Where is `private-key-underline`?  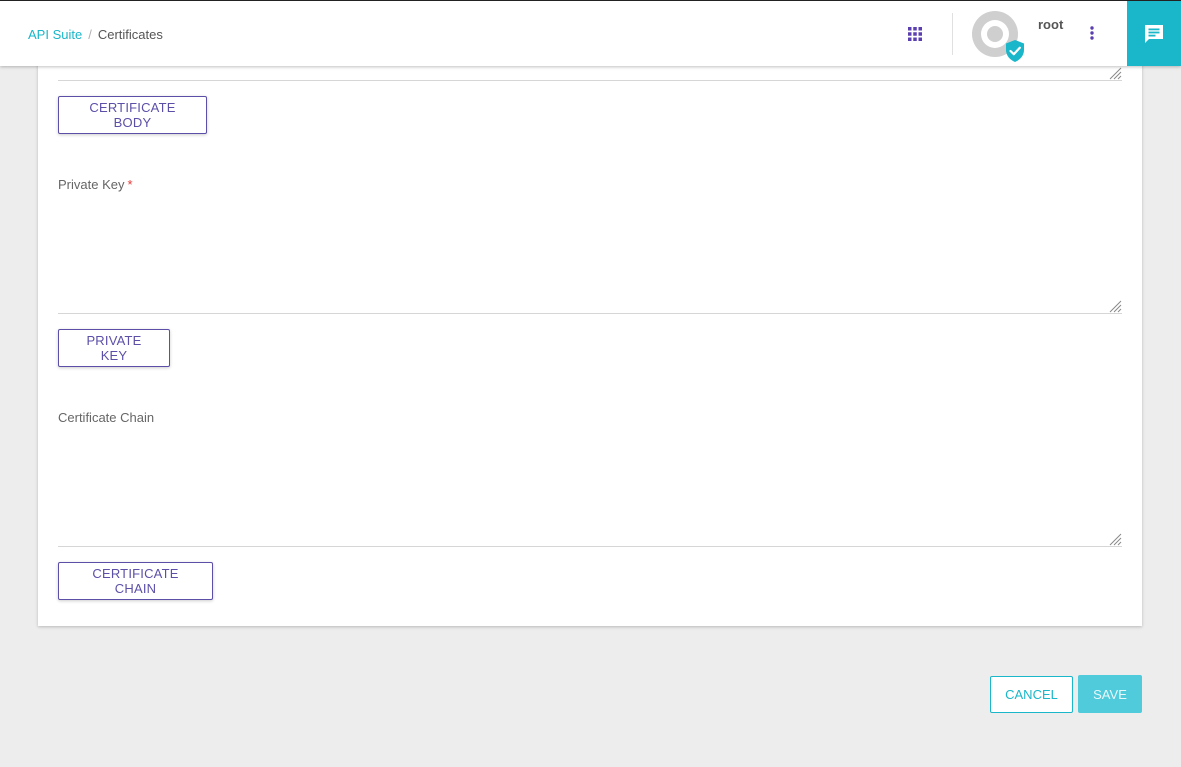 private-key-underline is located at coordinates (590, 313).